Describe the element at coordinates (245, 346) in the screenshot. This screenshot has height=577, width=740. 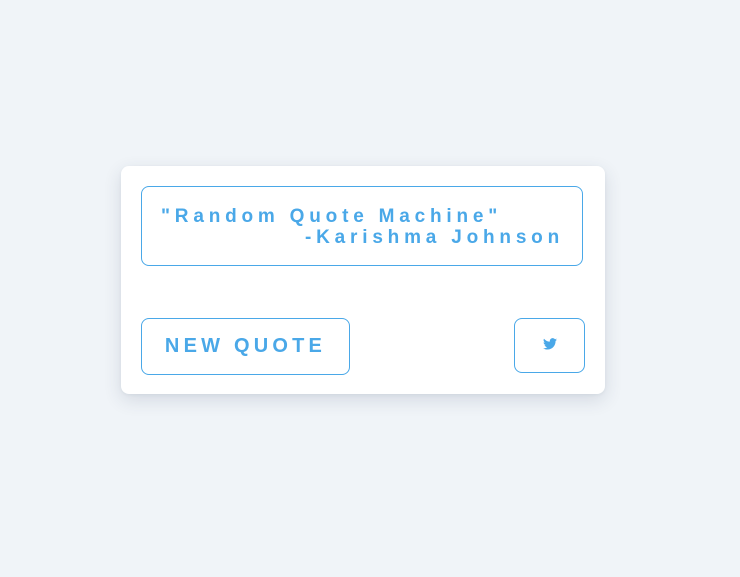
I see `new-quote-button: NEW QUOTE` at that location.